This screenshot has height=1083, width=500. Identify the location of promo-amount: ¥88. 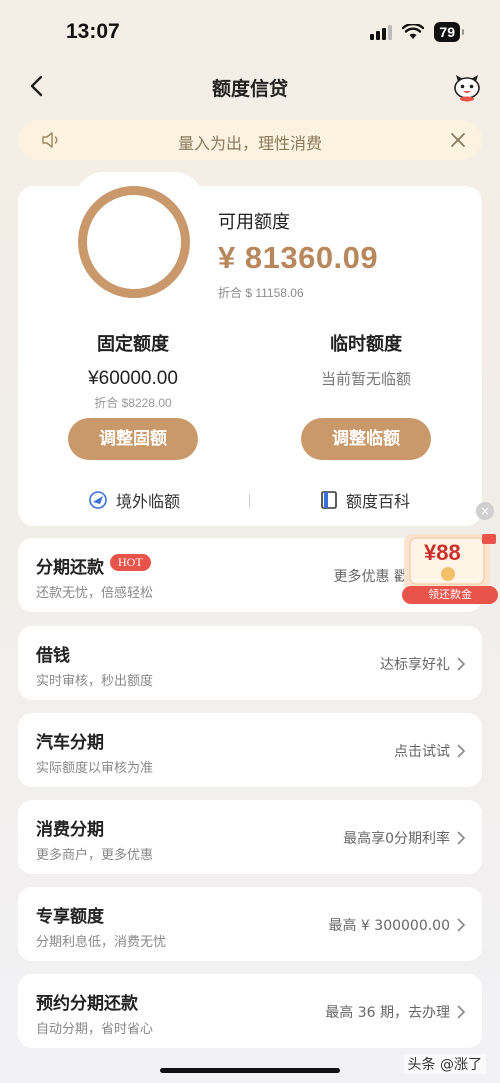
(442, 552).